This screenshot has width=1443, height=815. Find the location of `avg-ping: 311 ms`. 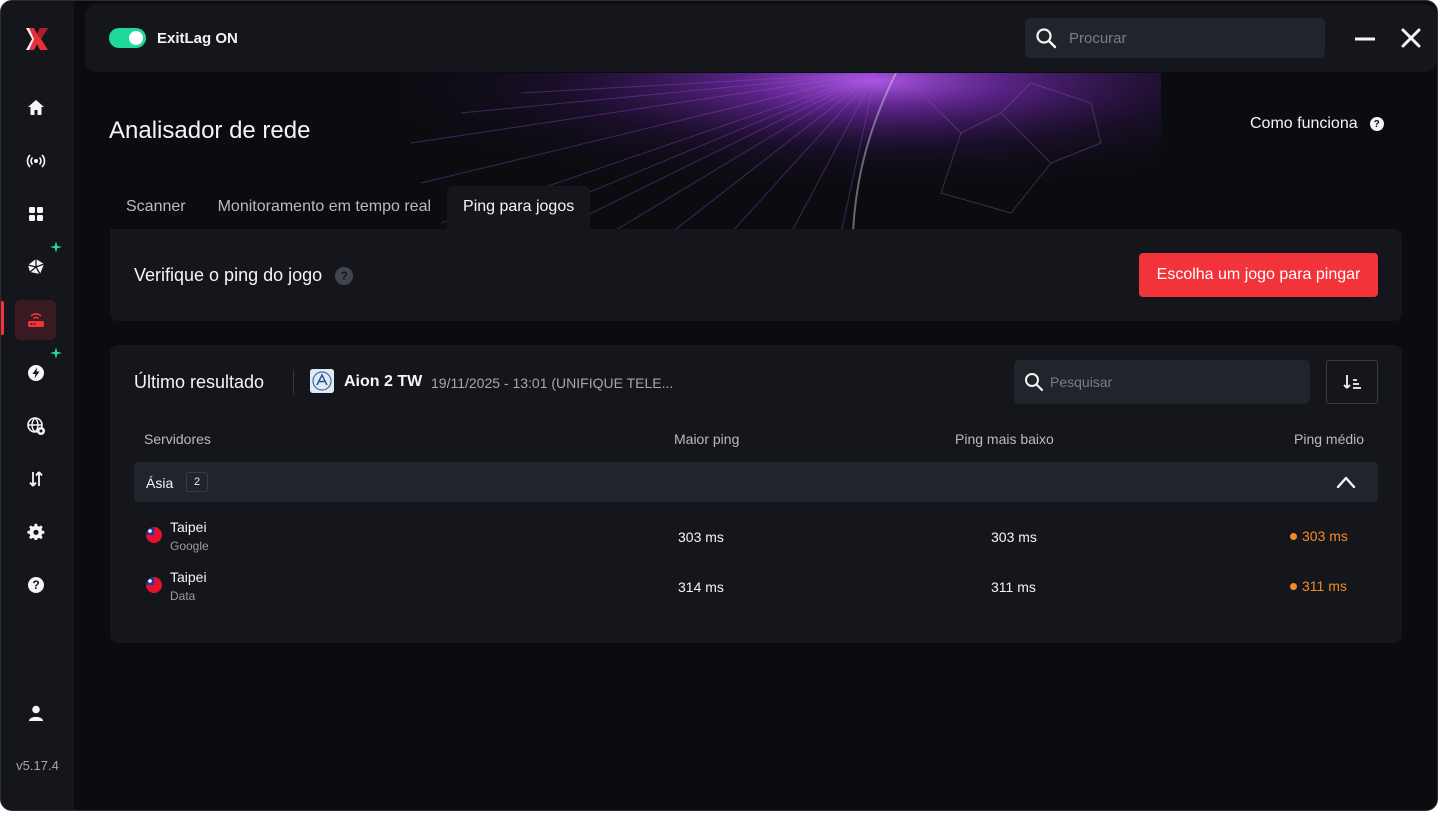

avg-ping: 311 ms is located at coordinates (1318, 586).